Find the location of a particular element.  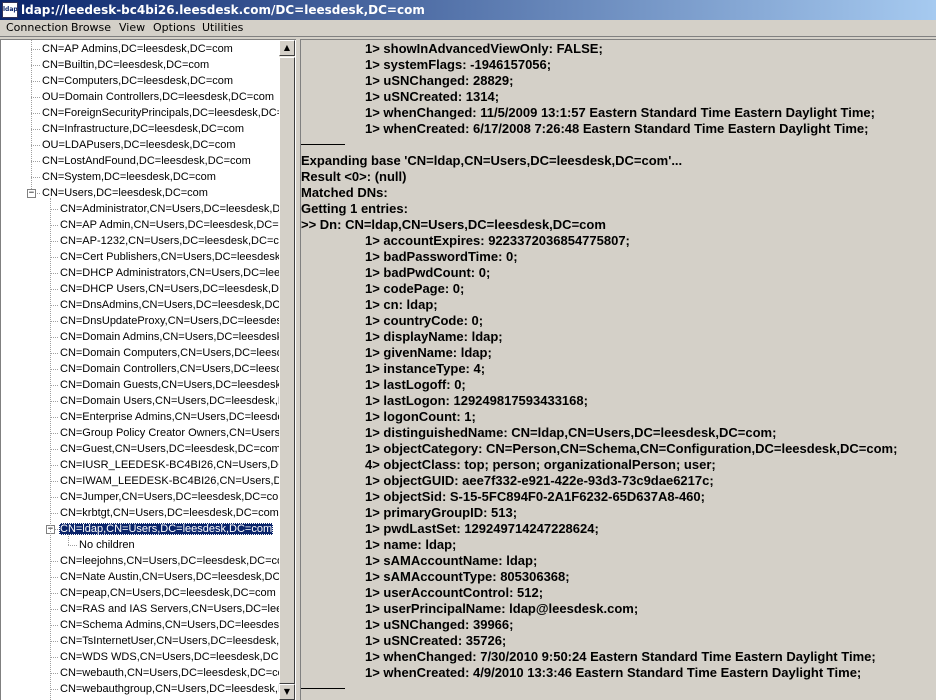

scroll-down-arrow-icon: ▼ is located at coordinates (287, 692).